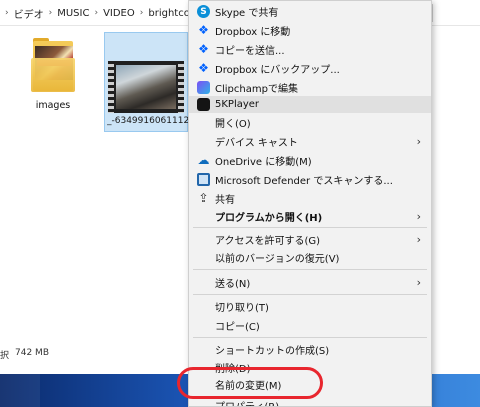 The height and width of the screenshot is (407, 480). Describe the element at coordinates (310, 30) in the screenshot. I see `menu-item-dropbox-move: ❖ Dropbox に移動` at that location.